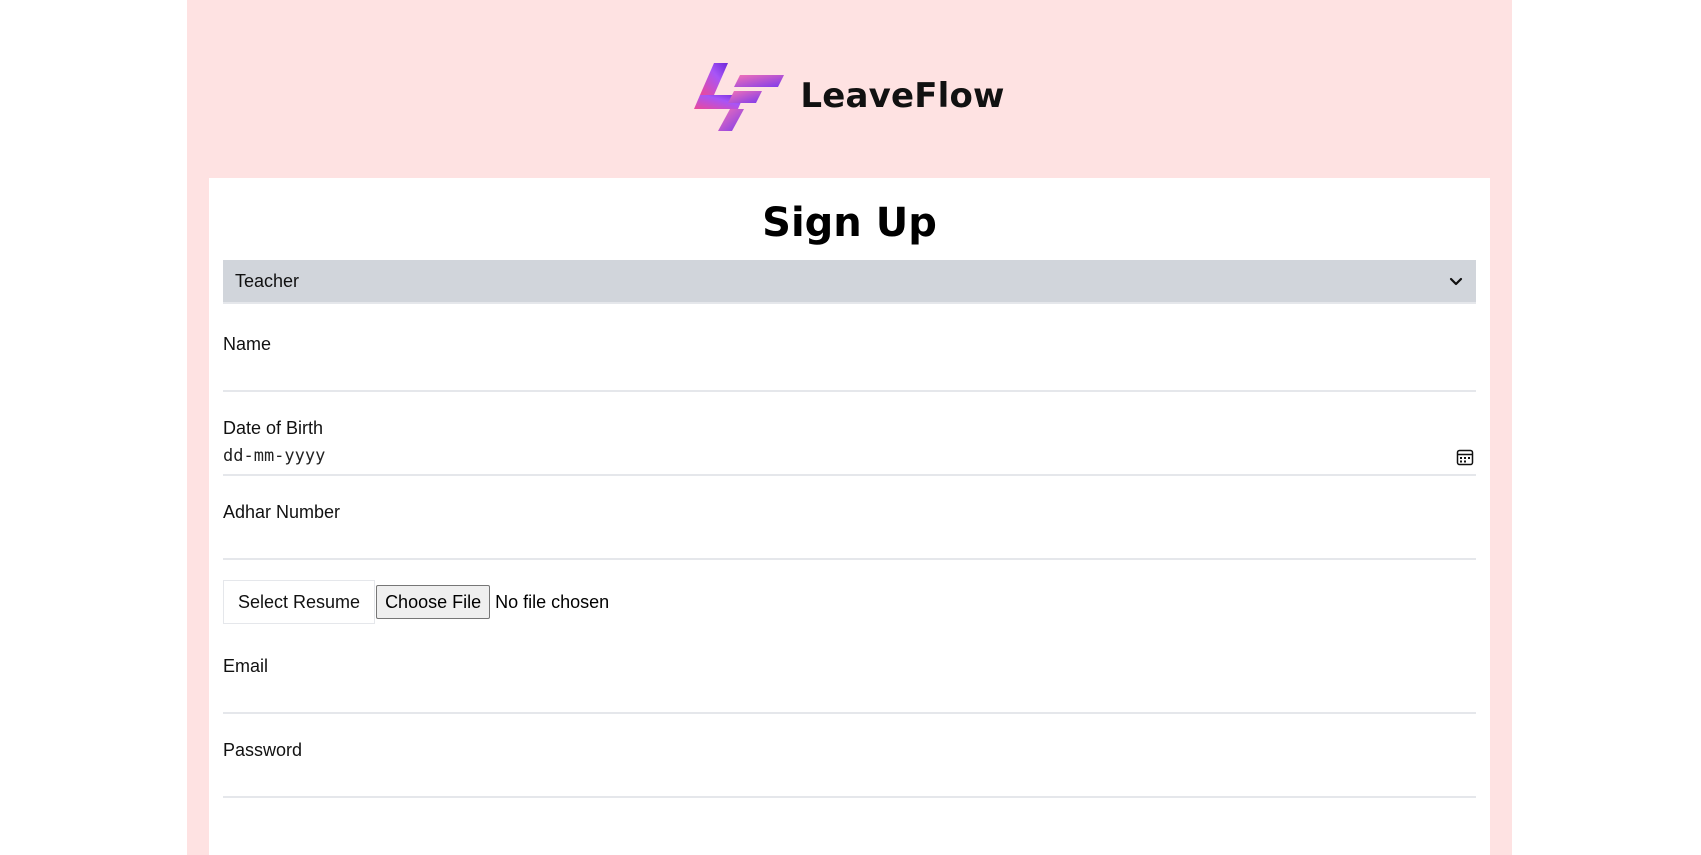 Image resolution: width=1701 pixels, height=855 pixels. I want to click on chevron-down-icon, so click(1456, 281).